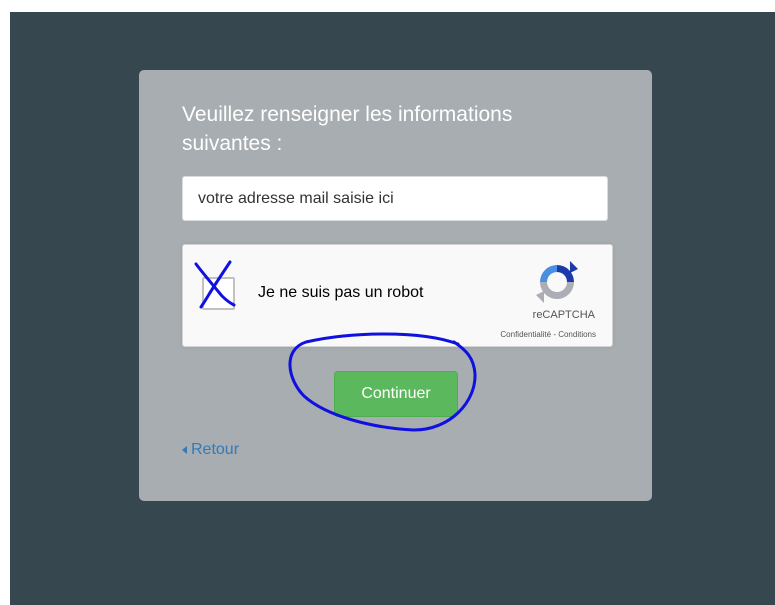  What do you see at coordinates (557, 282) in the screenshot?
I see `recaptcha-logo-icon` at bounding box center [557, 282].